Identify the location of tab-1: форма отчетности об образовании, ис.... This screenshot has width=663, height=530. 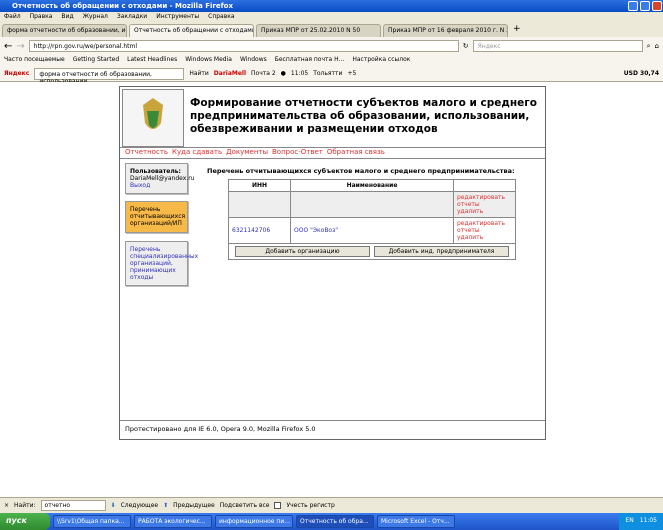
(64, 30).